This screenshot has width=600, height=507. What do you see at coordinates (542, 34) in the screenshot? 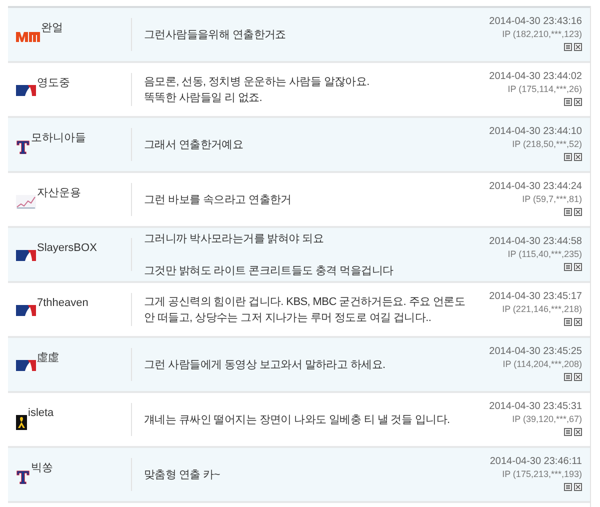
I see `ip-address: IP (182,210,***,123)` at bounding box center [542, 34].